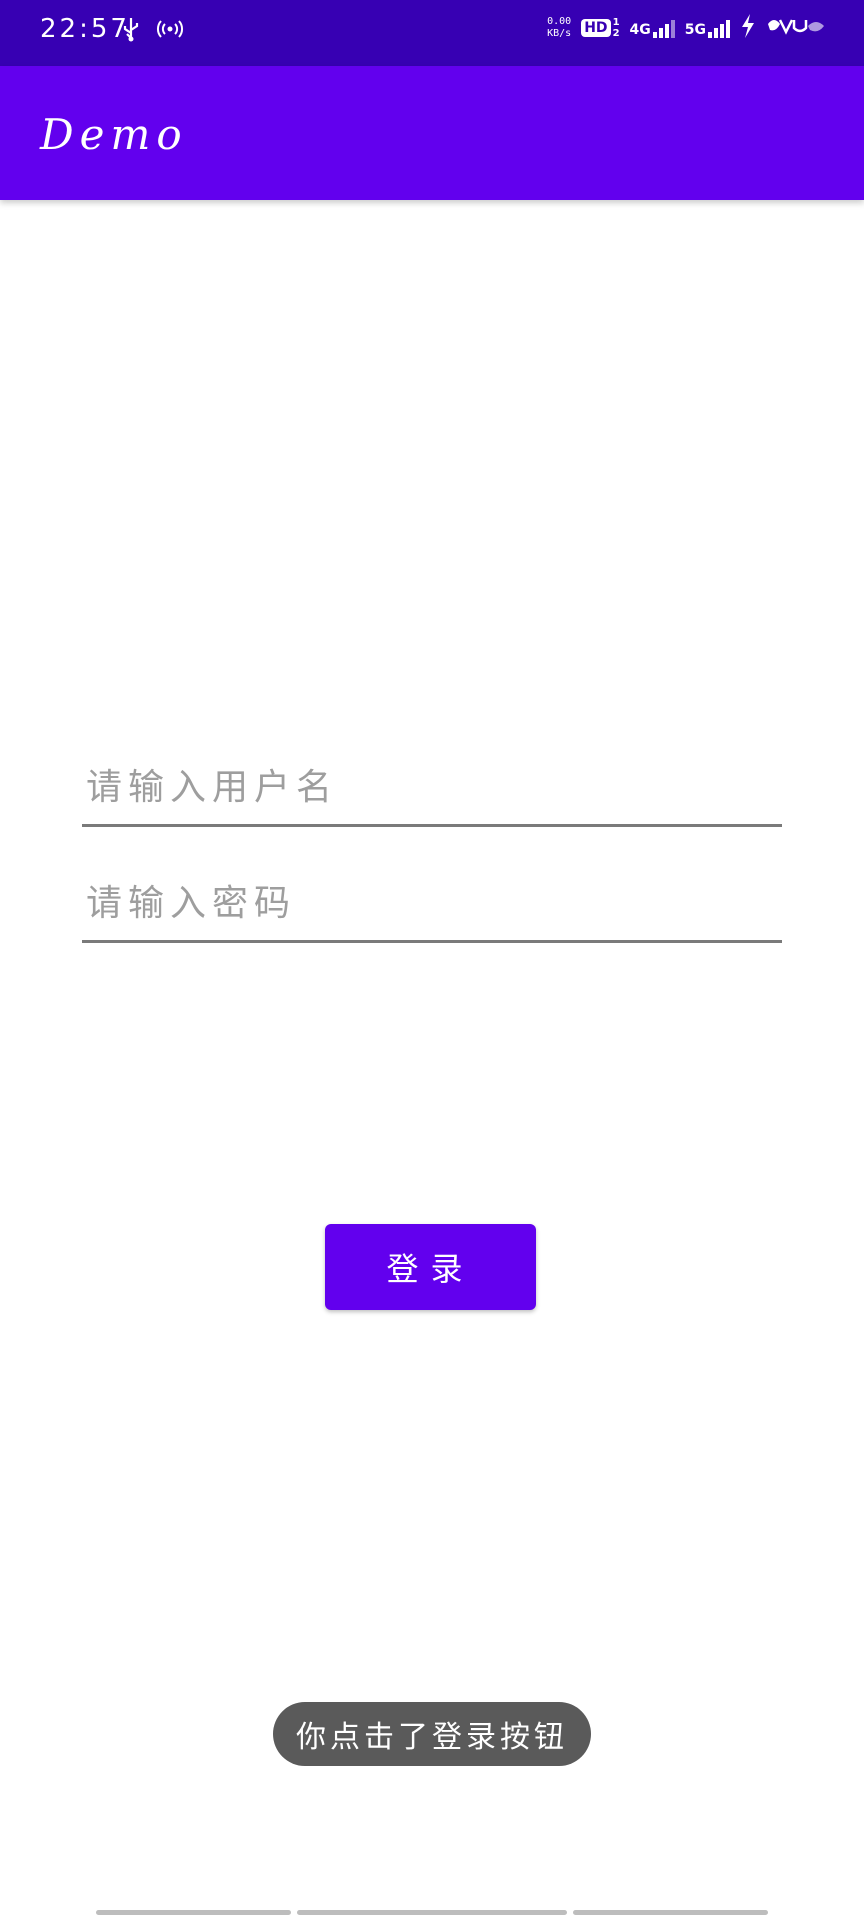 This screenshot has height=1920, width=864. What do you see at coordinates (670, 1912) in the screenshot?
I see `nav-gesture-right` at bounding box center [670, 1912].